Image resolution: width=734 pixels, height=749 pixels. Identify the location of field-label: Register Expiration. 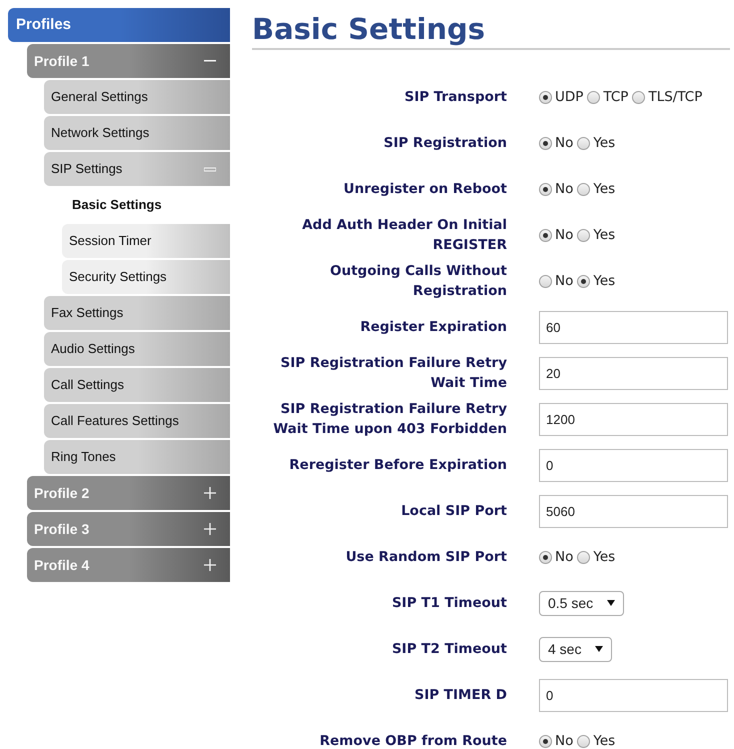
(433, 327).